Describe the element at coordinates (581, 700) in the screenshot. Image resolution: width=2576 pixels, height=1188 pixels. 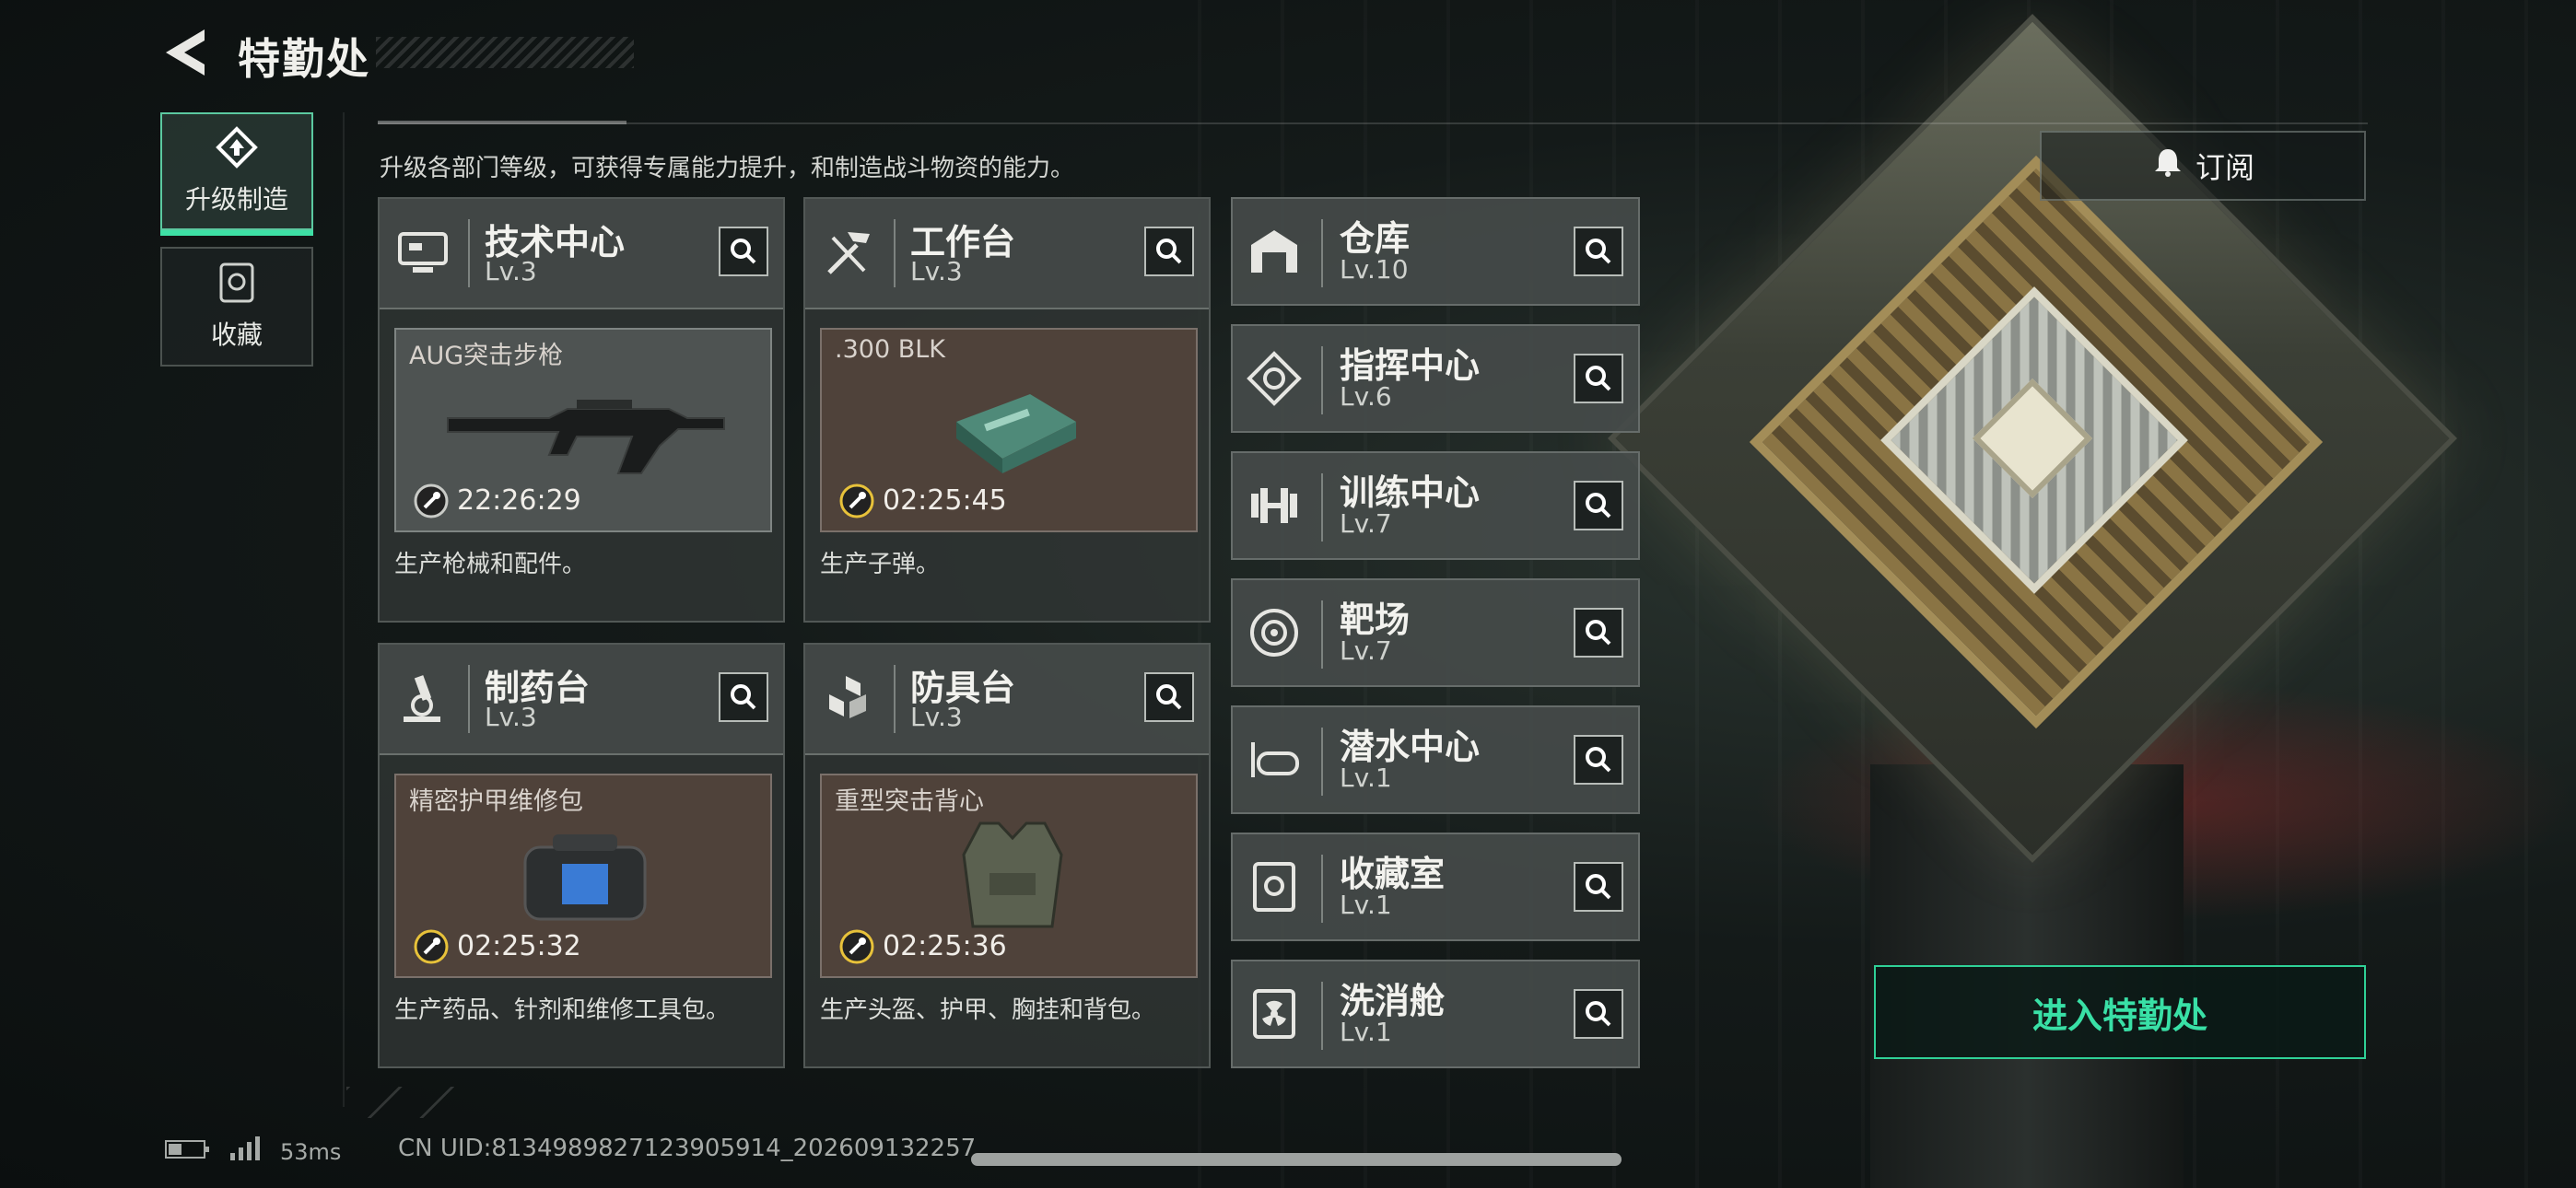
I see `card-header: 制药台 Lv.3` at that location.